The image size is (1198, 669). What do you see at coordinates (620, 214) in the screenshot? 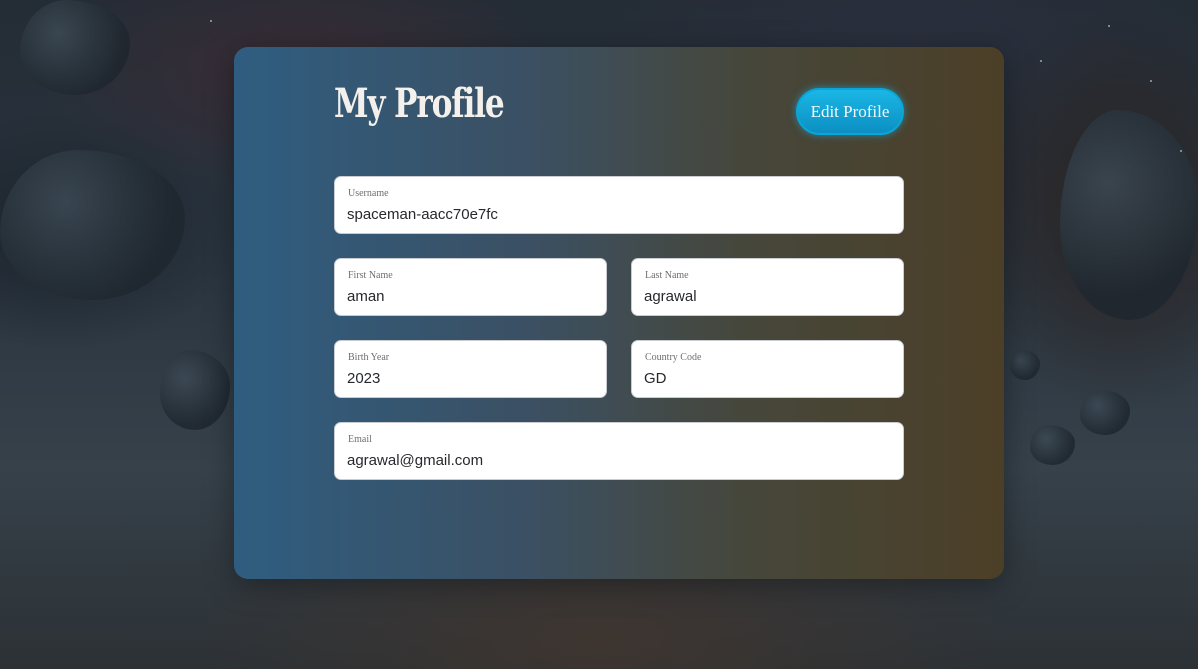
I see `username-input` at bounding box center [620, 214].